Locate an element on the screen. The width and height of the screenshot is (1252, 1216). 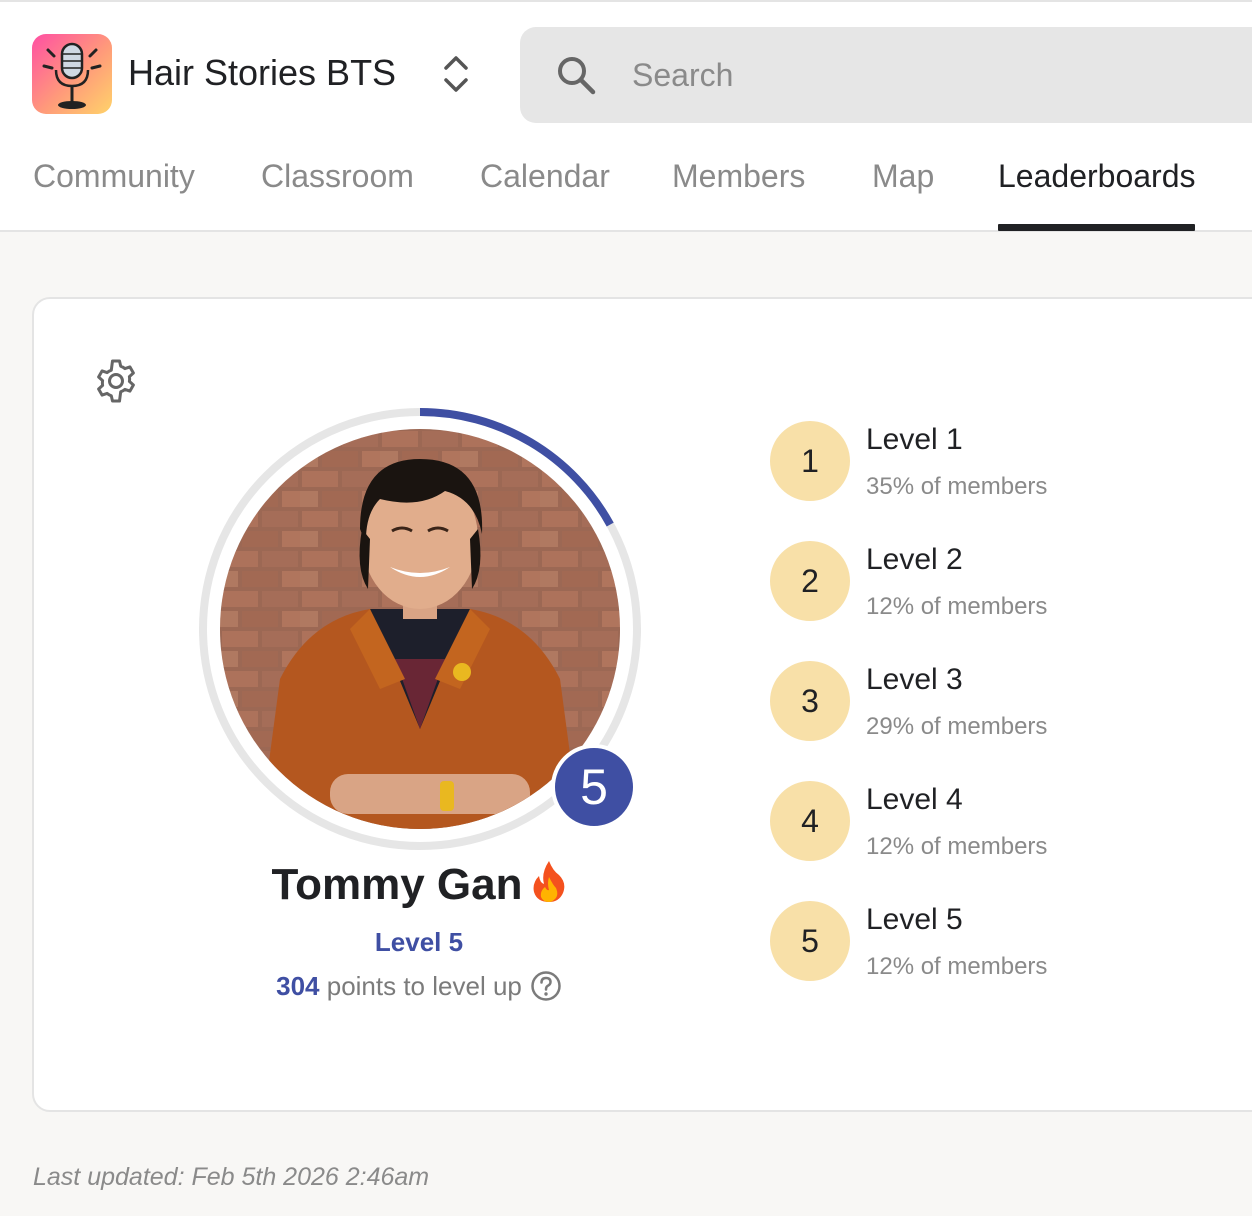
tab-members: Members is located at coordinates (738, 176).